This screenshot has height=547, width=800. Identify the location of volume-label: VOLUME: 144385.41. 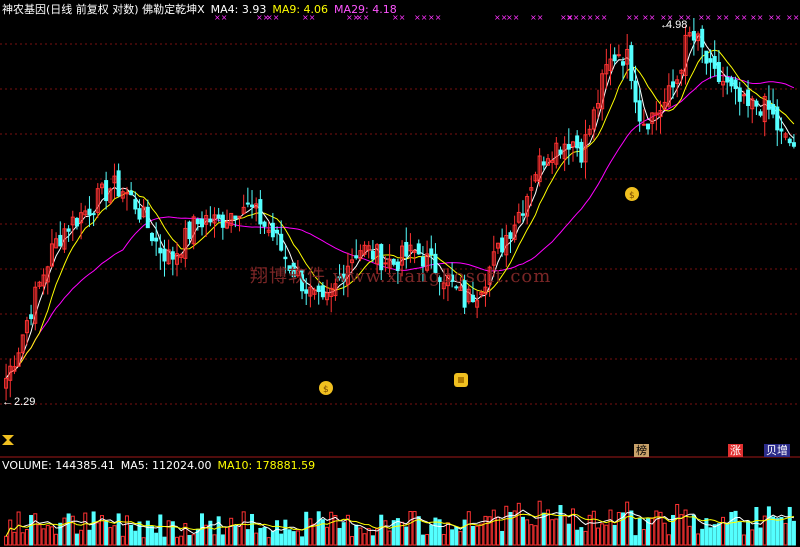
(58, 465).